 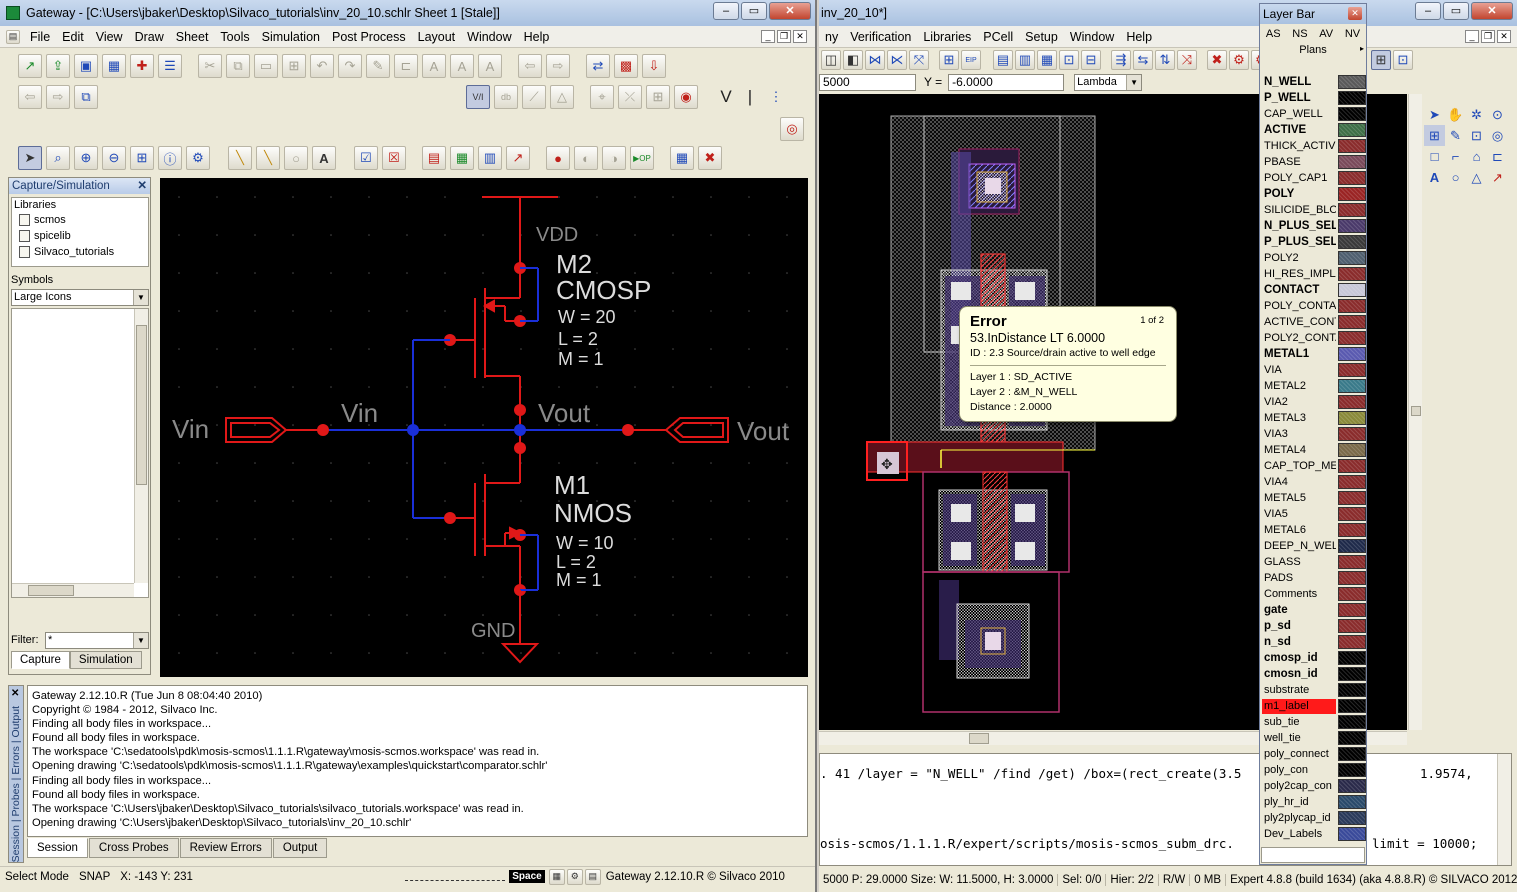 What do you see at coordinates (324, 158) in the screenshot?
I see `text-tool-icon: A` at bounding box center [324, 158].